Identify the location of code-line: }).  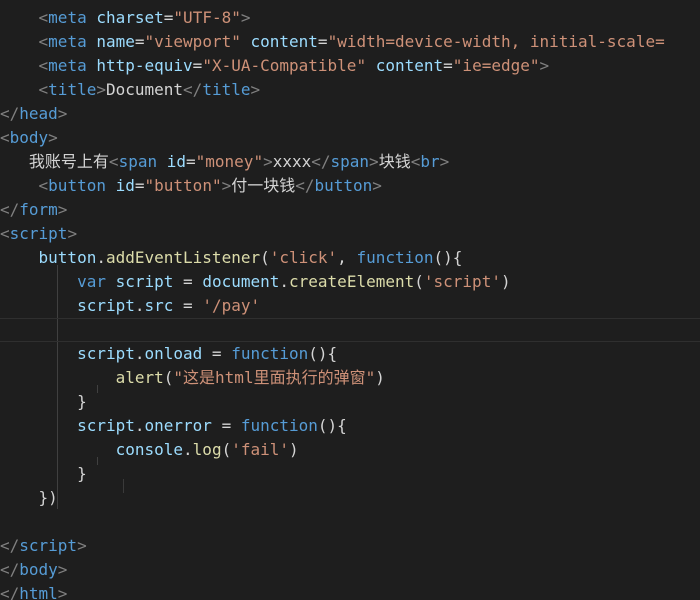
(350, 498).